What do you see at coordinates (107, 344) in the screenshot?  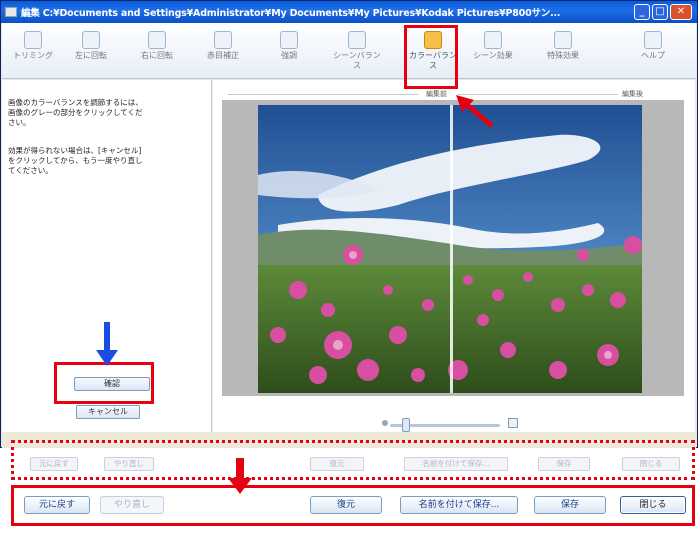 I see `blue-down-arrow` at bounding box center [107, 344].